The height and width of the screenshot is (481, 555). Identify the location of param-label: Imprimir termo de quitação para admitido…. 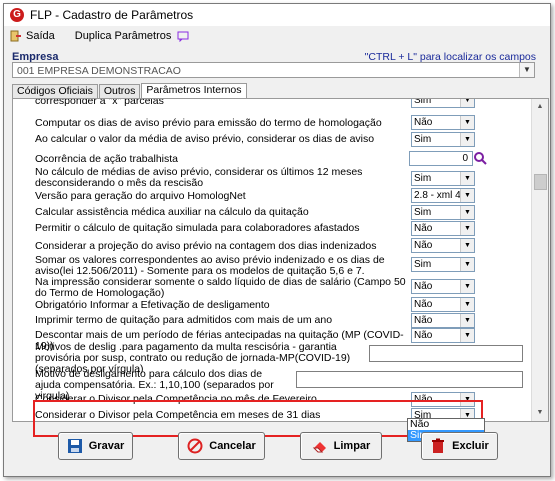
(184, 320).